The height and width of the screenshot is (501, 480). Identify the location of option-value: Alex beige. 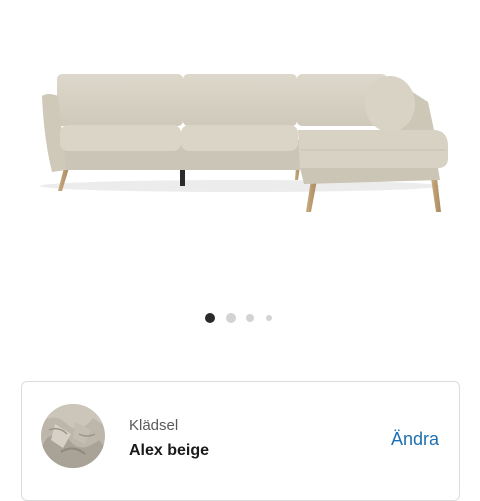
(169, 450).